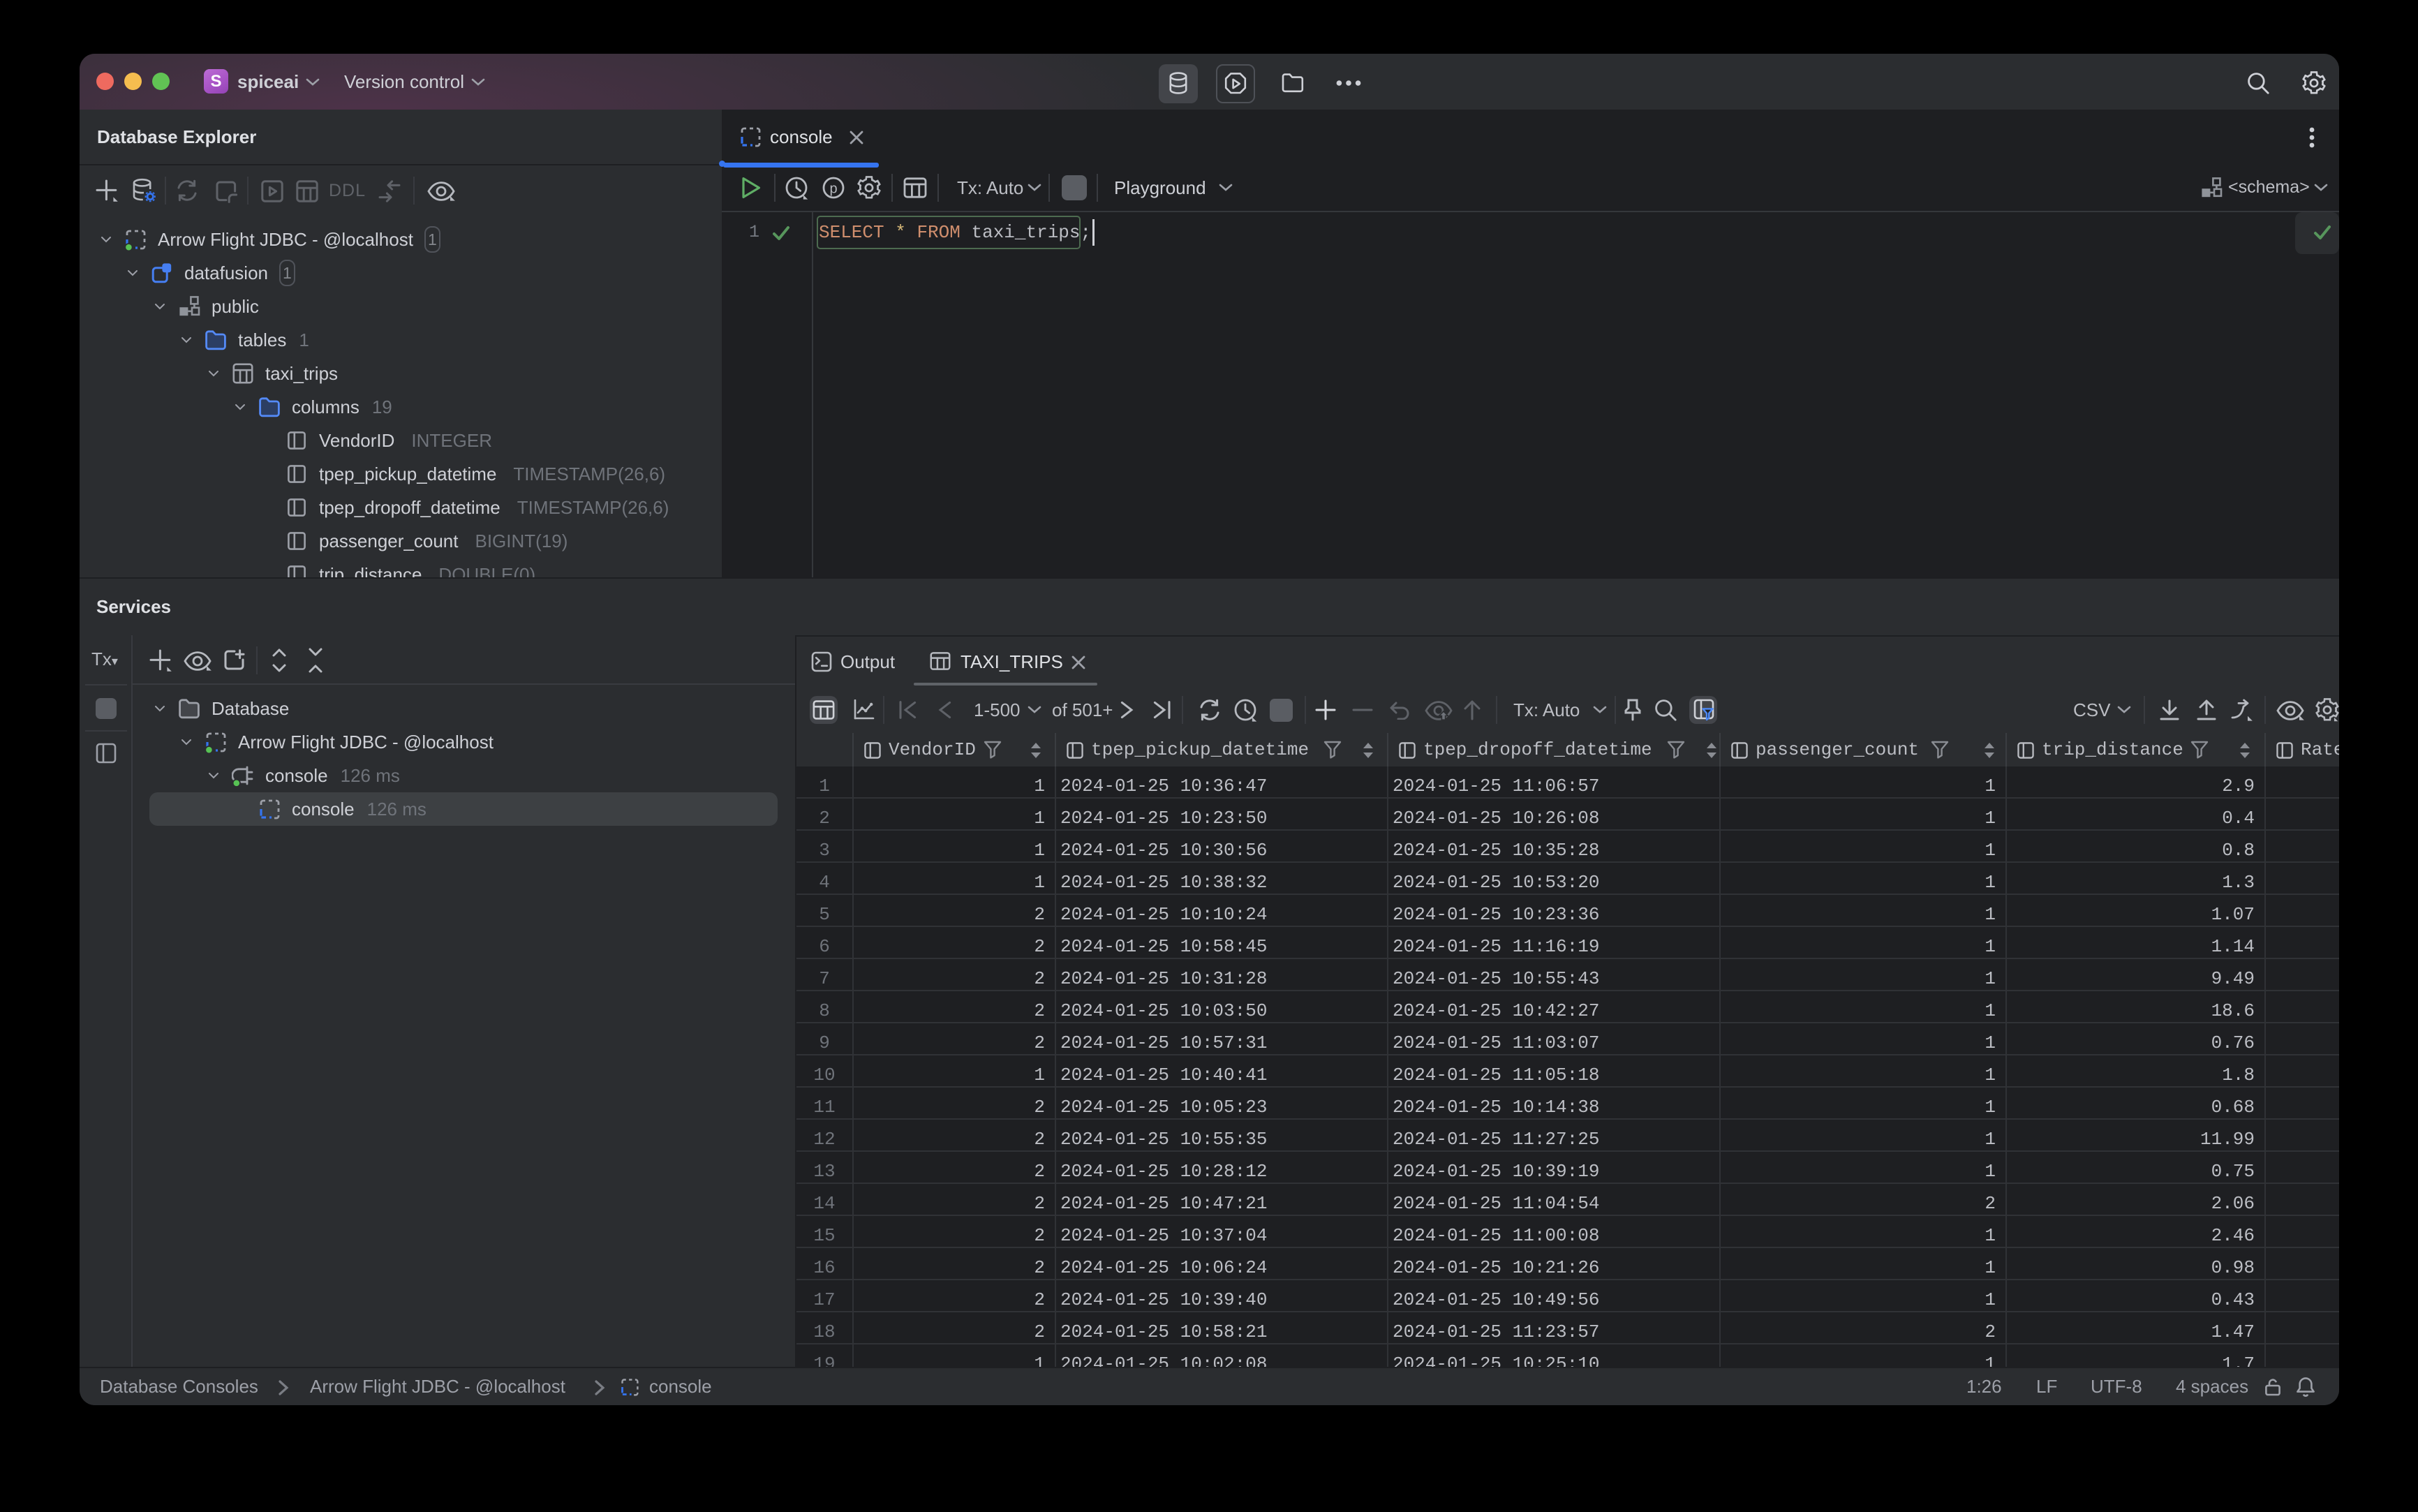 The height and width of the screenshot is (1512, 2418). I want to click on svg-text: p, so click(833, 188).